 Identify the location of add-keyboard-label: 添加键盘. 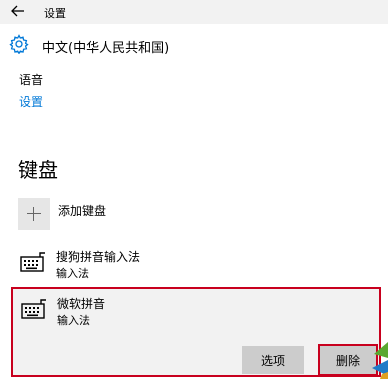
(82, 211).